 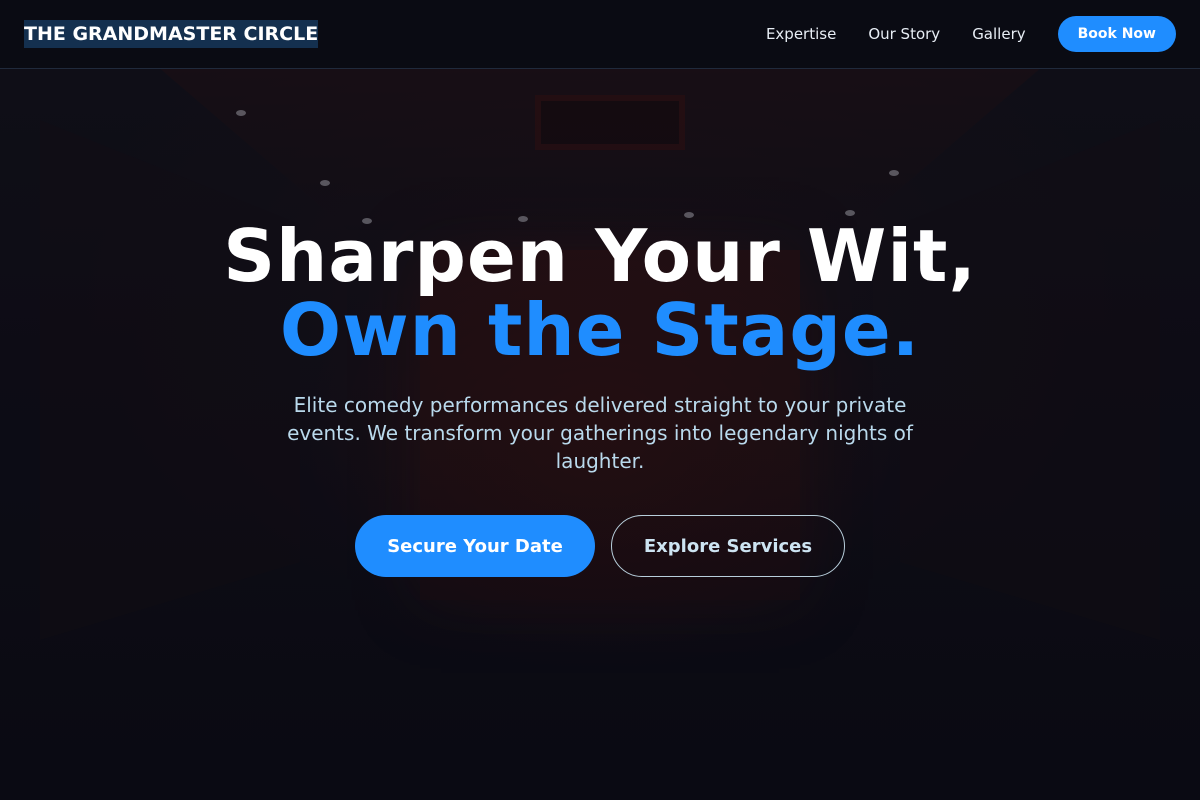 I want to click on headline-line-2: Own the Stage., so click(x=600, y=330).